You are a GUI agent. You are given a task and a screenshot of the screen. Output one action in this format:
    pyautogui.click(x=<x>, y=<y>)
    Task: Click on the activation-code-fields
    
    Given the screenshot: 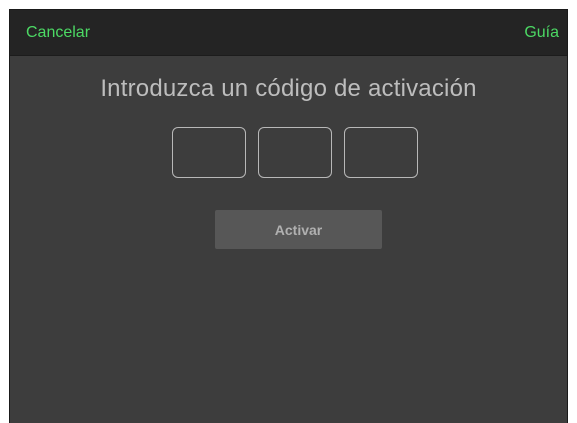 What is the action you would take?
    pyautogui.click(x=288, y=154)
    